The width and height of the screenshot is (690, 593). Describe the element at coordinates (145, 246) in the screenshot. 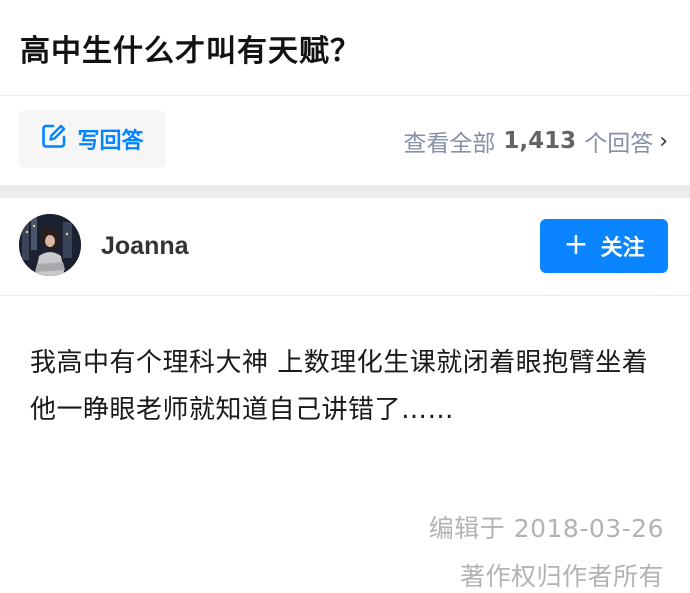

I see `author-name: Joanna` at that location.